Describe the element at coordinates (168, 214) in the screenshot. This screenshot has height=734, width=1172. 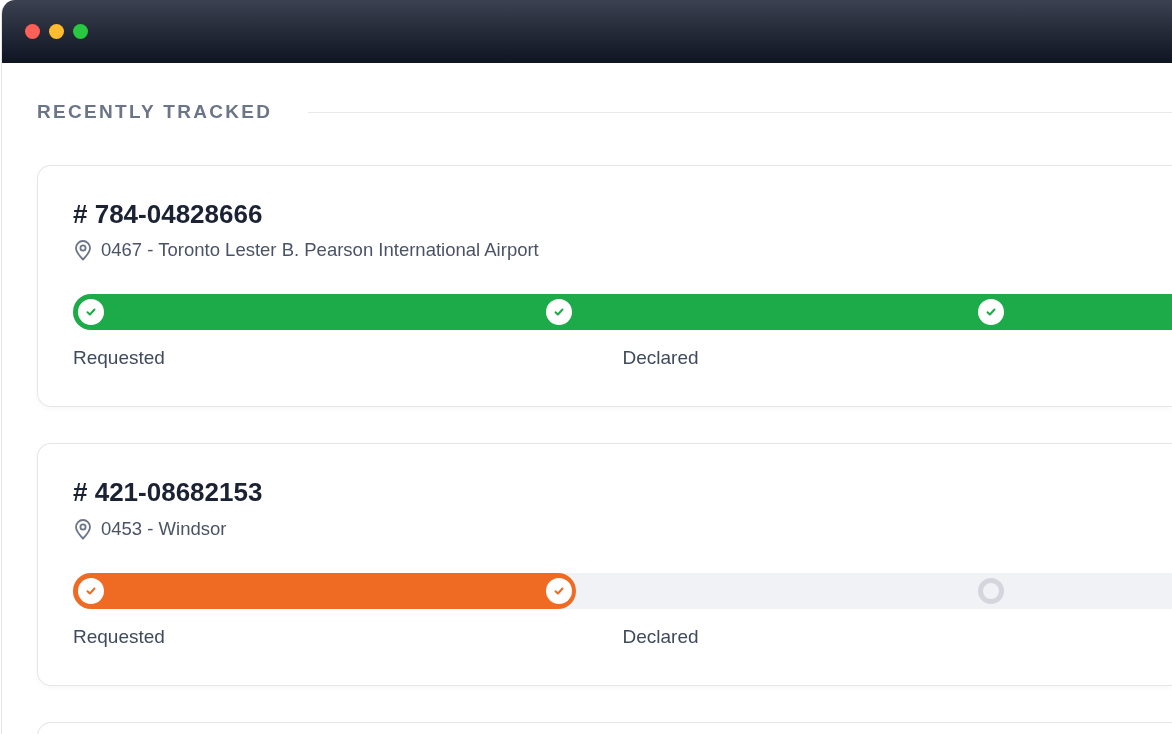
I see `tracking-number: # 784-04828666` at that location.